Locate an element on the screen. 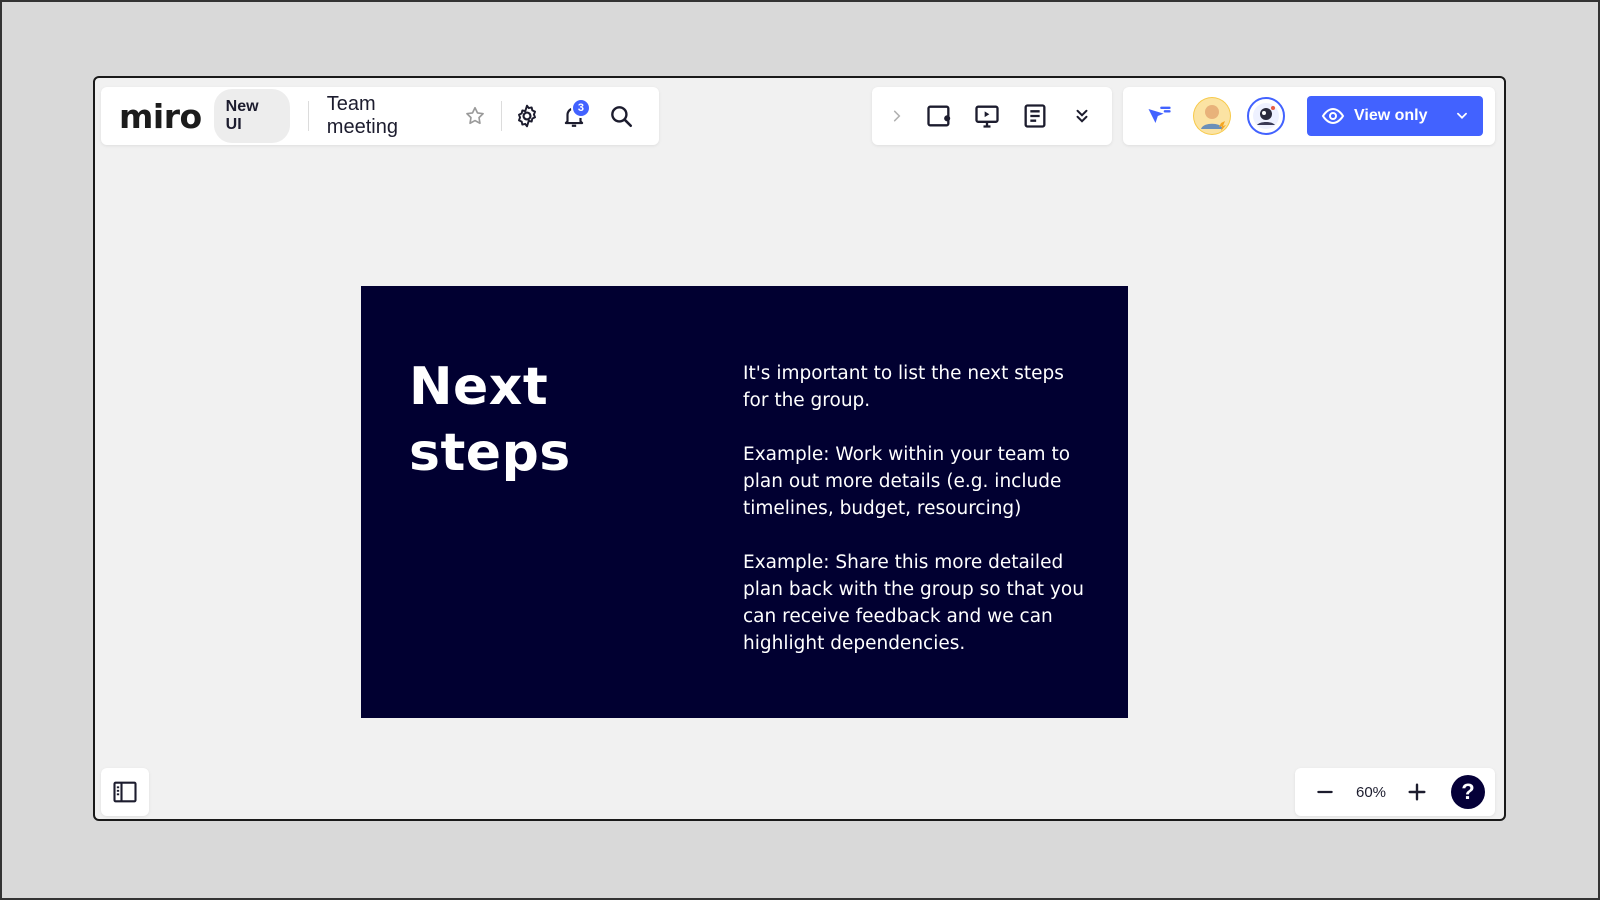 This screenshot has height=900, width=1600. sticky-note-icon is located at coordinates (940, 116).